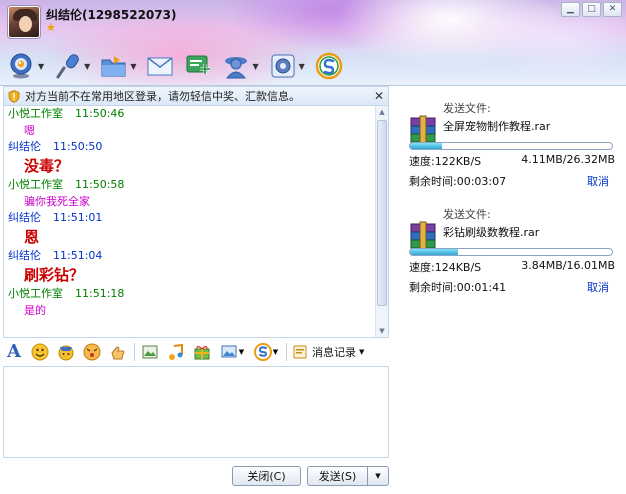  What do you see at coordinates (176, 352) in the screenshot?
I see `music-icon` at bounding box center [176, 352].